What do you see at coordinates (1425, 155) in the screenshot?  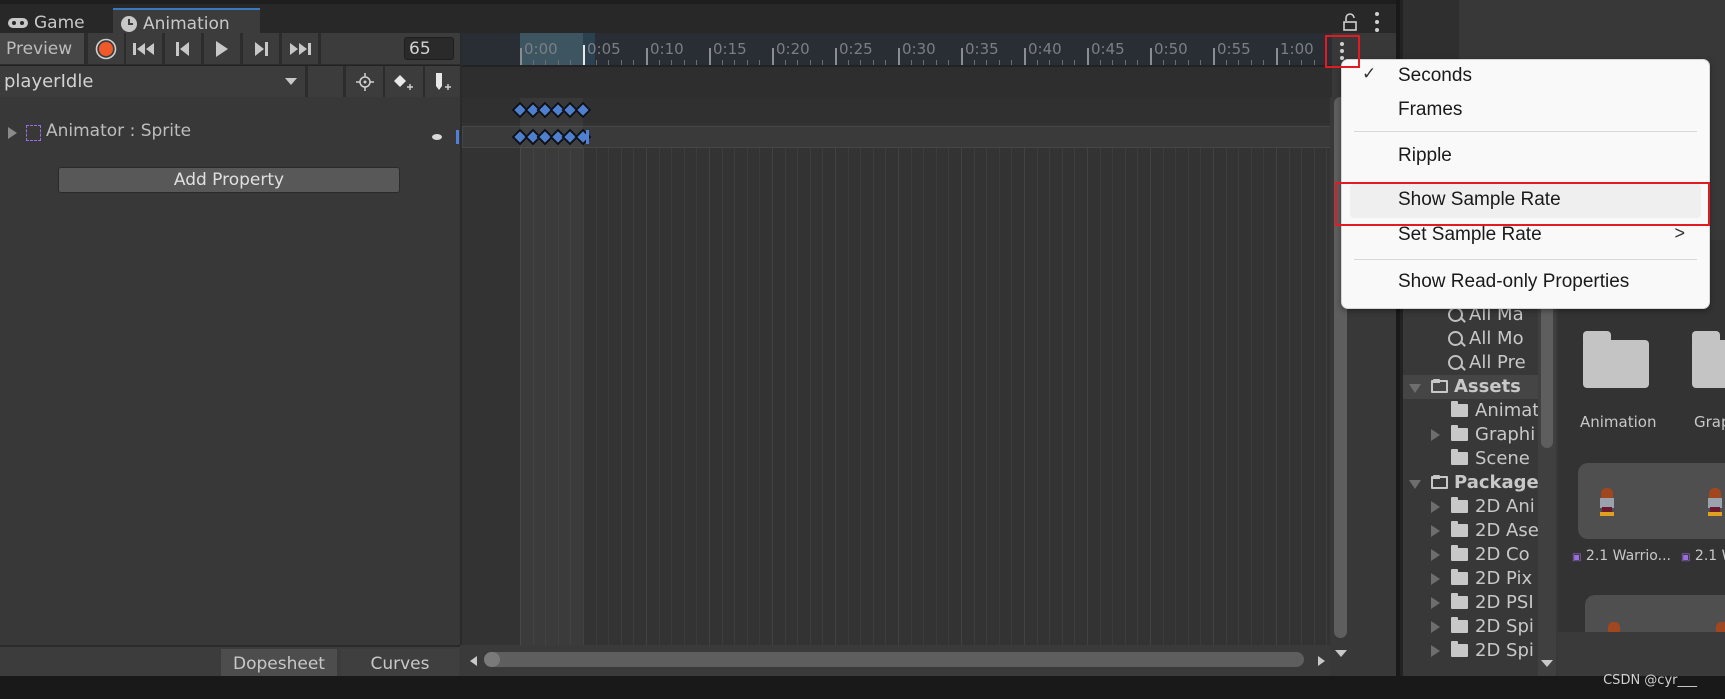 I see `menu-item-label: Ripple` at bounding box center [1425, 155].